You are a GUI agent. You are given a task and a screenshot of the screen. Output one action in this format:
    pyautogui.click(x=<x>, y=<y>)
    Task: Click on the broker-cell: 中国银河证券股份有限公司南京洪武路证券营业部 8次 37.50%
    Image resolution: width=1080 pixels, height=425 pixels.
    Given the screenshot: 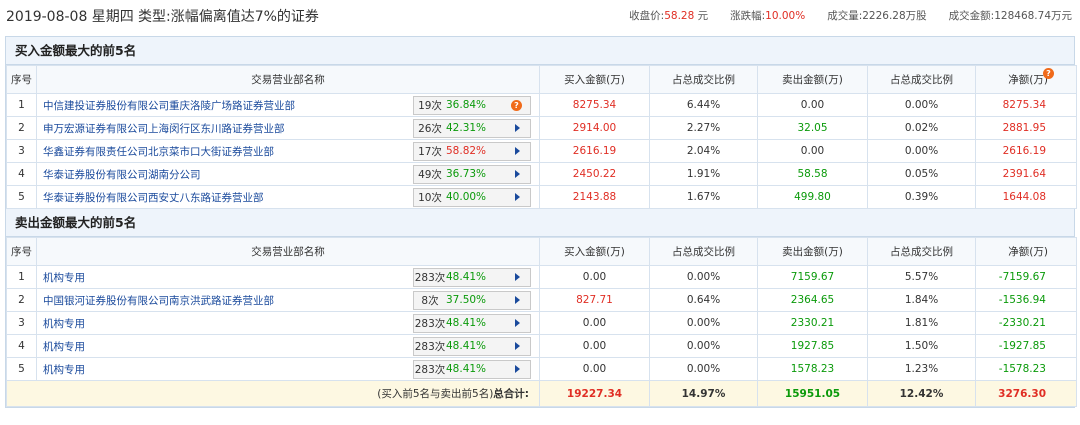 What is the action you would take?
    pyautogui.click(x=288, y=300)
    